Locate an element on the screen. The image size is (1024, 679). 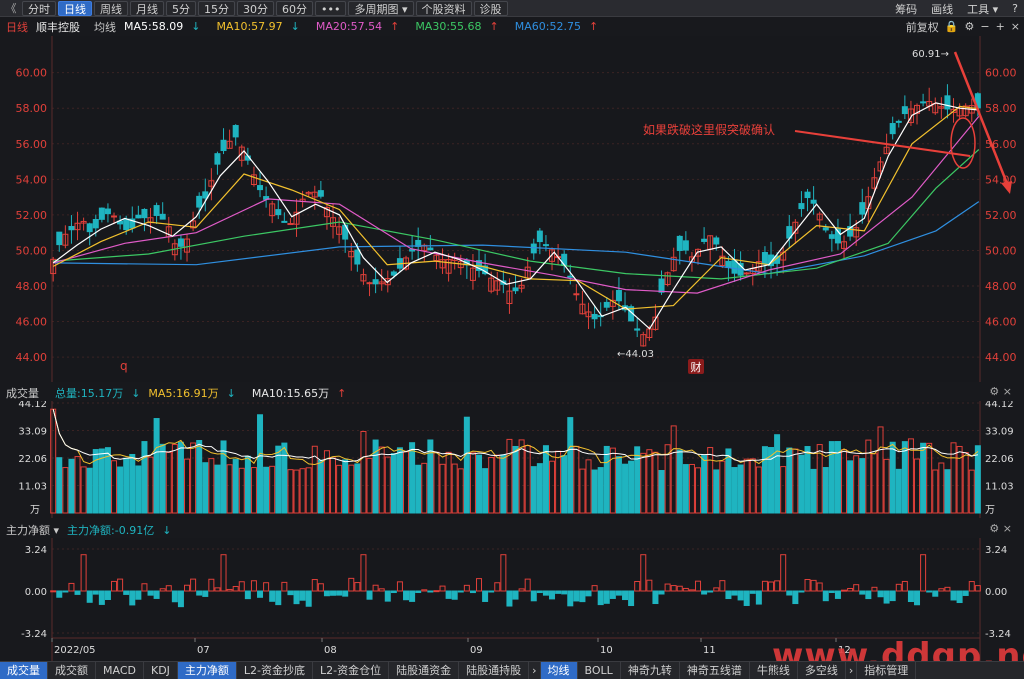
back-icon: 《 is located at coordinates (11, 8).